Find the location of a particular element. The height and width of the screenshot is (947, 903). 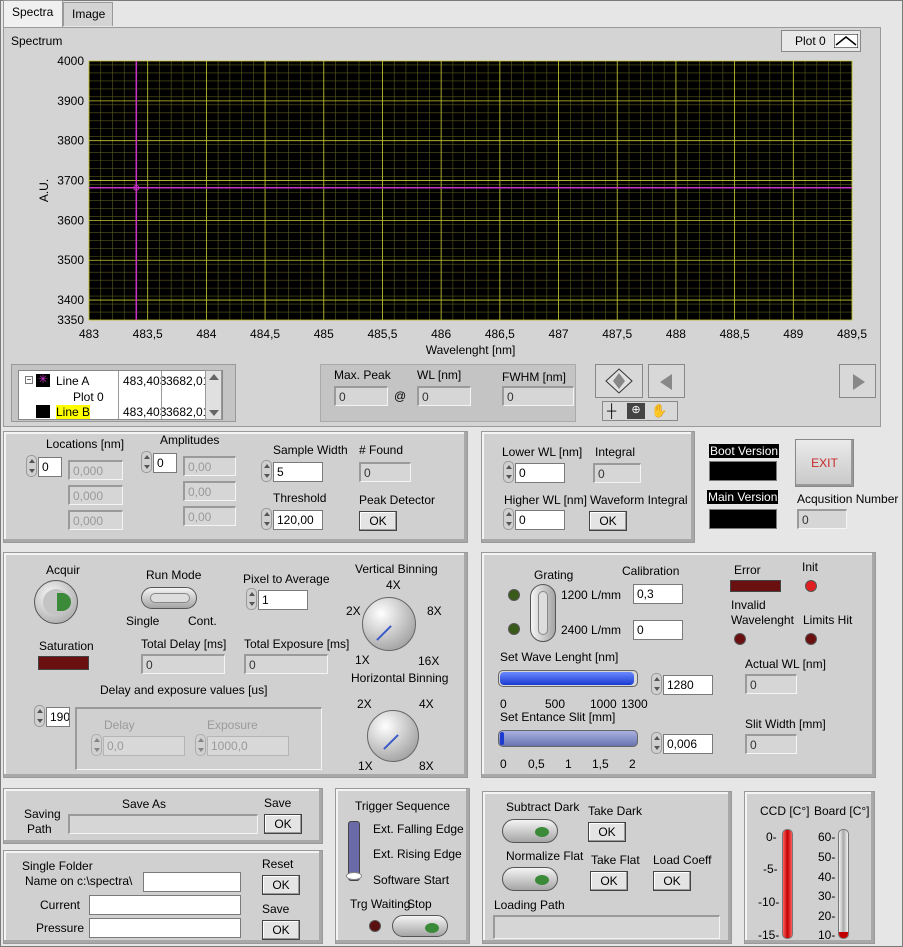

exposure-input: 1000,0 is located at coordinates (248, 746).